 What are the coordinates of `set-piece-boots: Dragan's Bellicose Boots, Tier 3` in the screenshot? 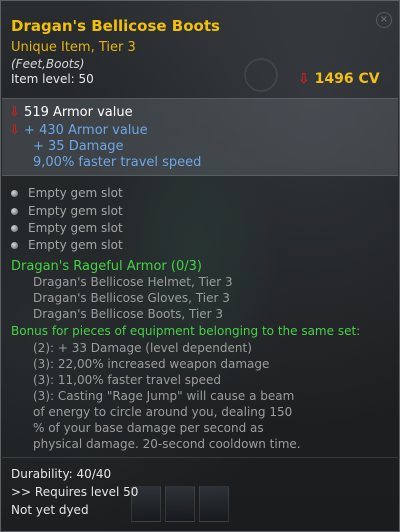 It's located at (128, 314).